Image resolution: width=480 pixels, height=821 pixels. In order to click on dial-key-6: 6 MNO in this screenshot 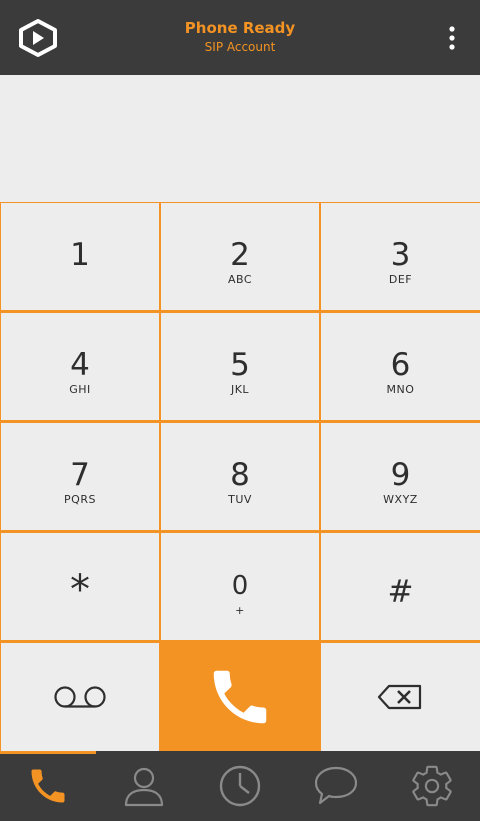, I will do `click(400, 366)`.